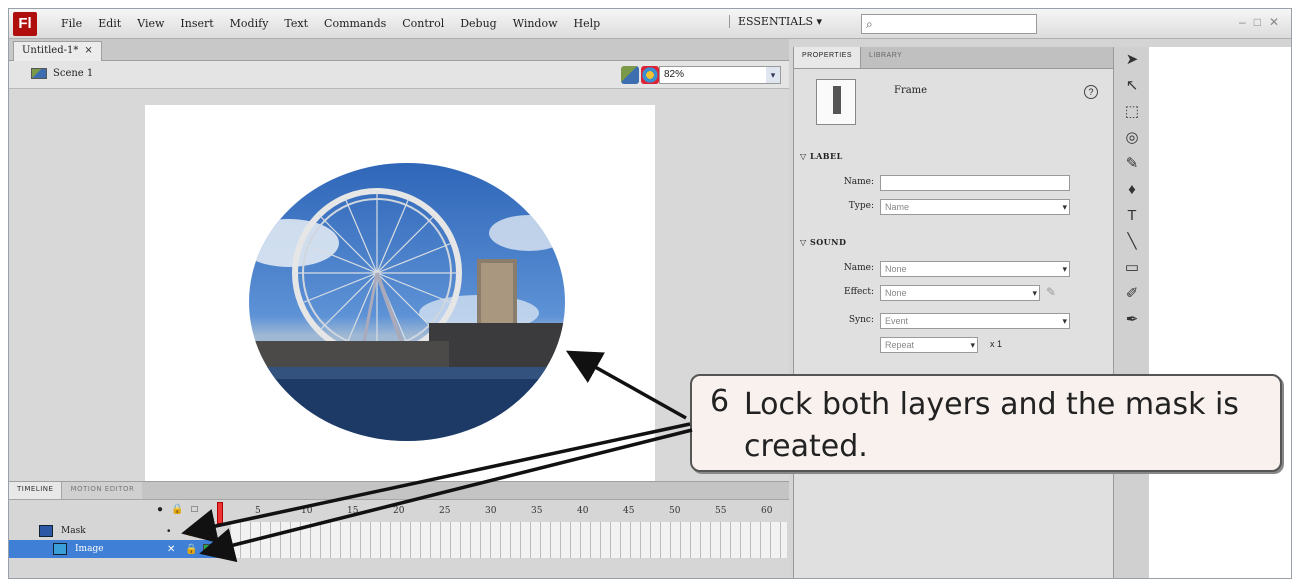  I want to click on properties-tabs: PROPERTIES LIBRARY, so click(953, 58).